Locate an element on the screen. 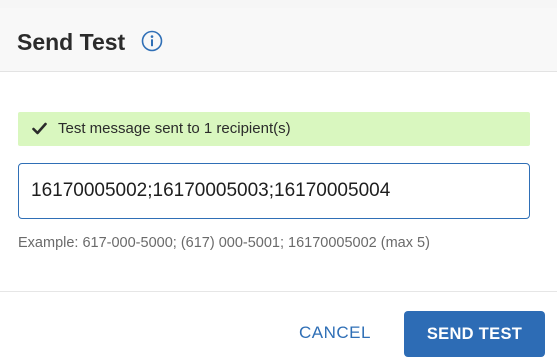 The width and height of the screenshot is (557, 361). info-circle-icon is located at coordinates (152, 41).